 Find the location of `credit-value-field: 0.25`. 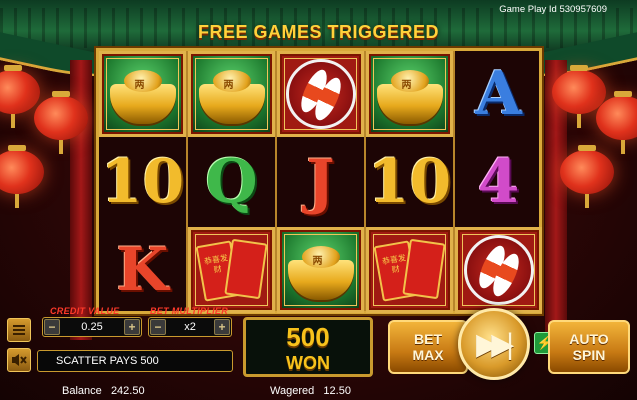

credit-value-field: 0.25 is located at coordinates (92, 327).